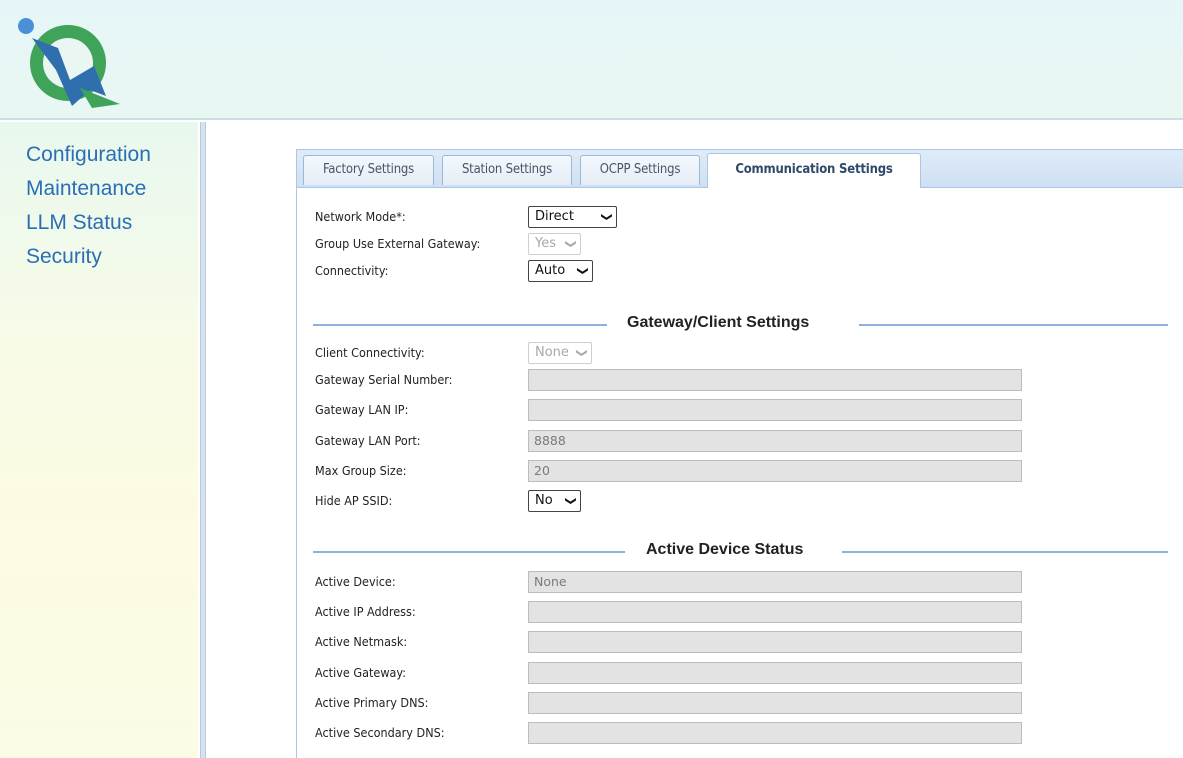 The image size is (1183, 758). Describe the element at coordinates (365, 611) in the screenshot. I see `active-ip-label: Active IP Address:` at that location.